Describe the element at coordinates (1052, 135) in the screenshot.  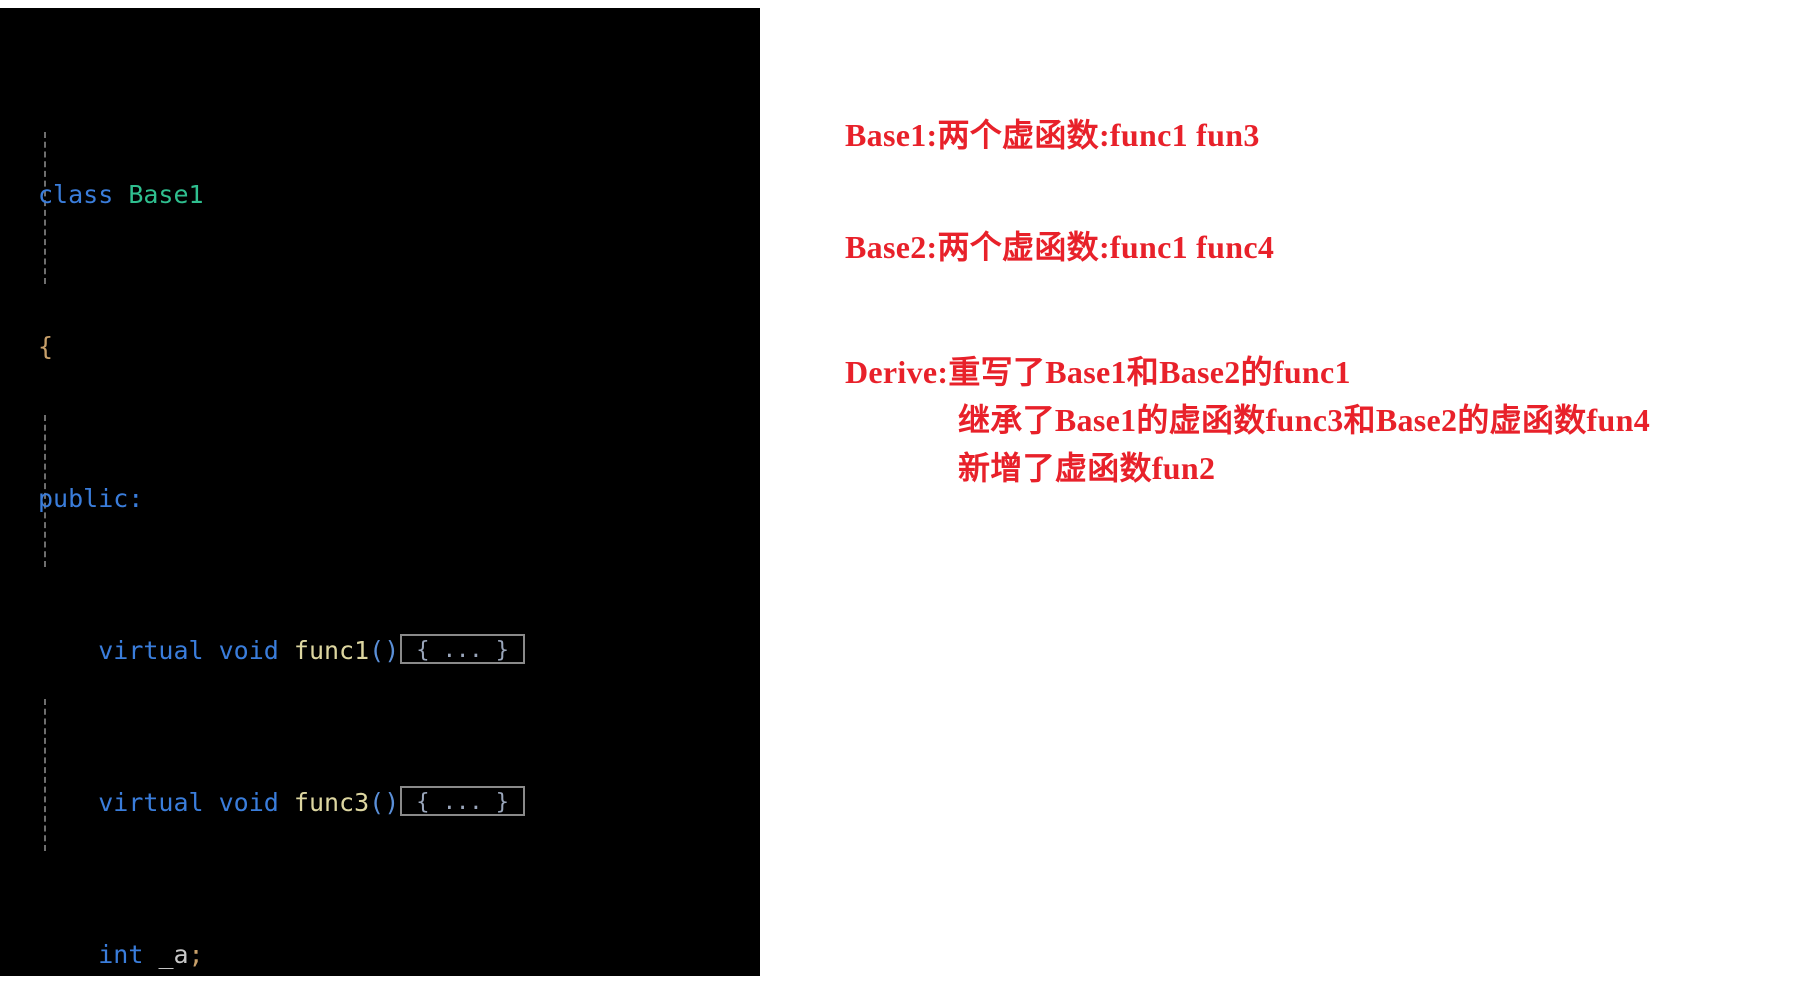
I see `annotation-line-base1: Base1:两个虚函数:func1 fun3` at that location.